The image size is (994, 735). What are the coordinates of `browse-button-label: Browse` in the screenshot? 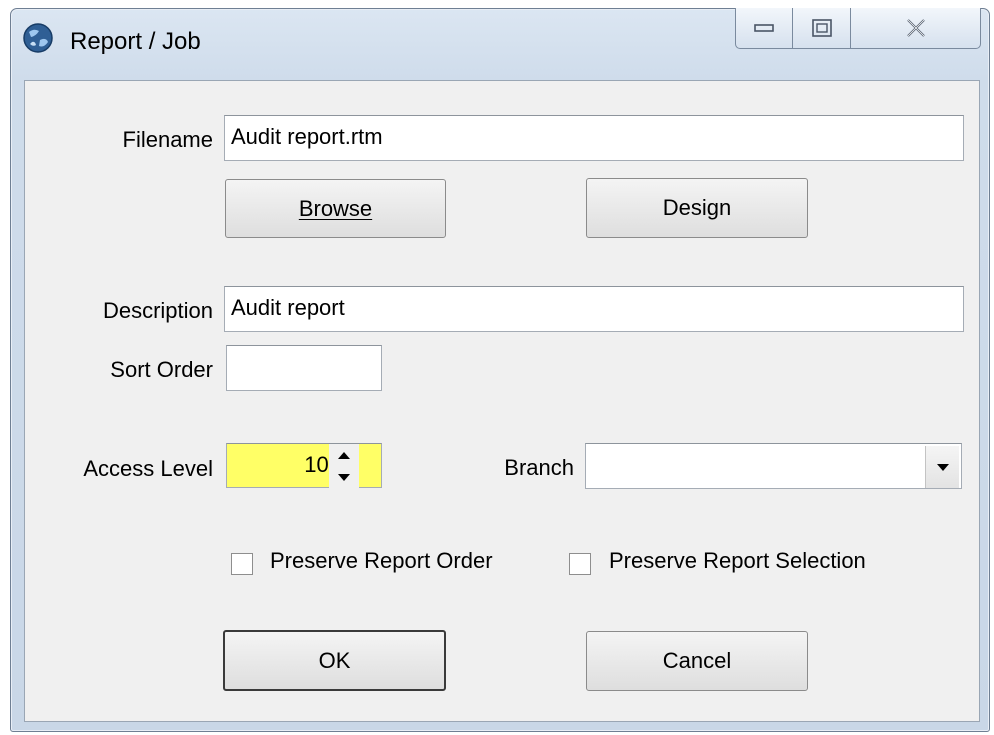 It's located at (335, 208).